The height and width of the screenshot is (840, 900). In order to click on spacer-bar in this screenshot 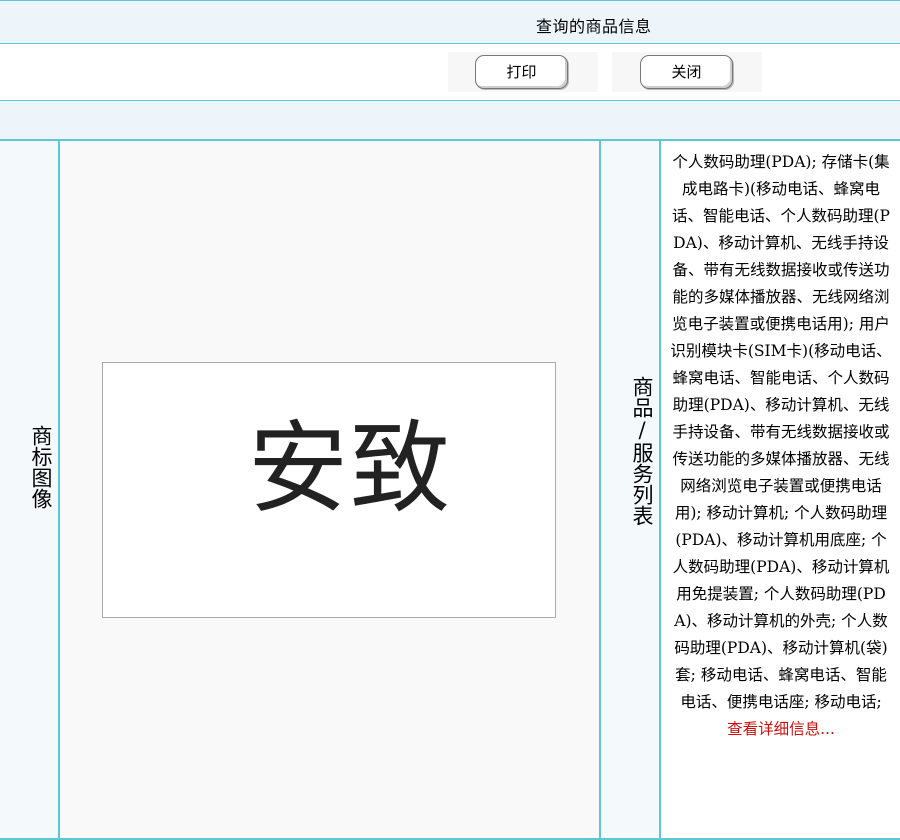, I will do `click(450, 121)`.